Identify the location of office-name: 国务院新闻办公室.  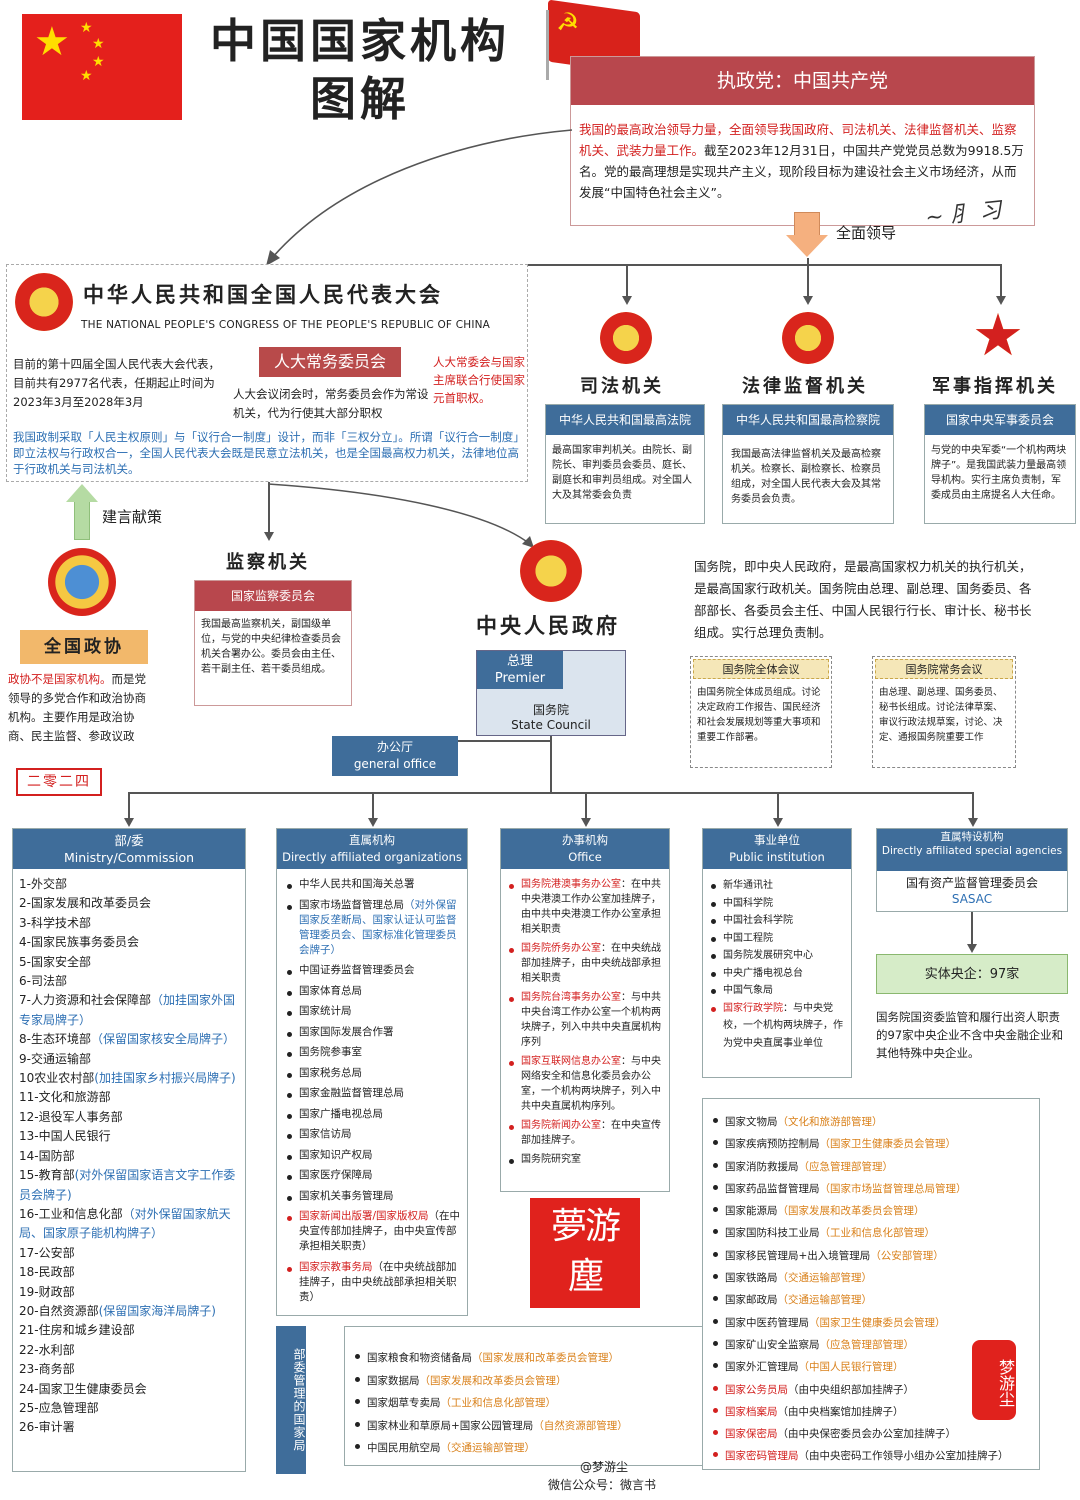
(561, 1125).